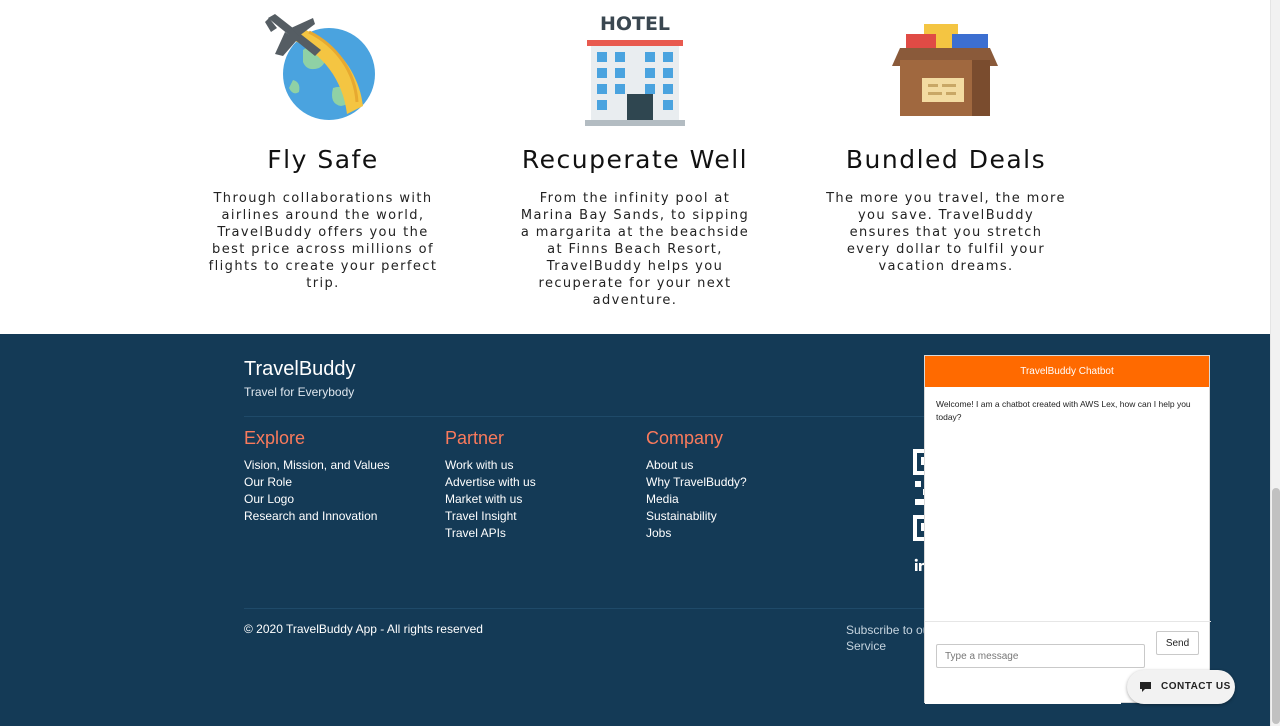  I want to click on message-input, so click(1040, 656).